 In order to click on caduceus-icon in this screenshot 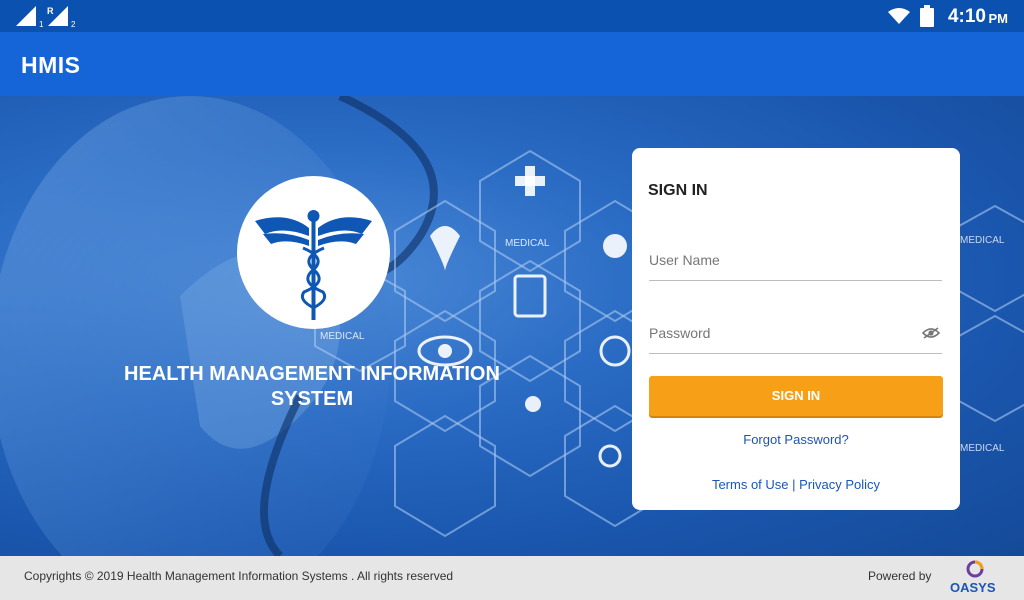, I will do `click(313, 265)`.